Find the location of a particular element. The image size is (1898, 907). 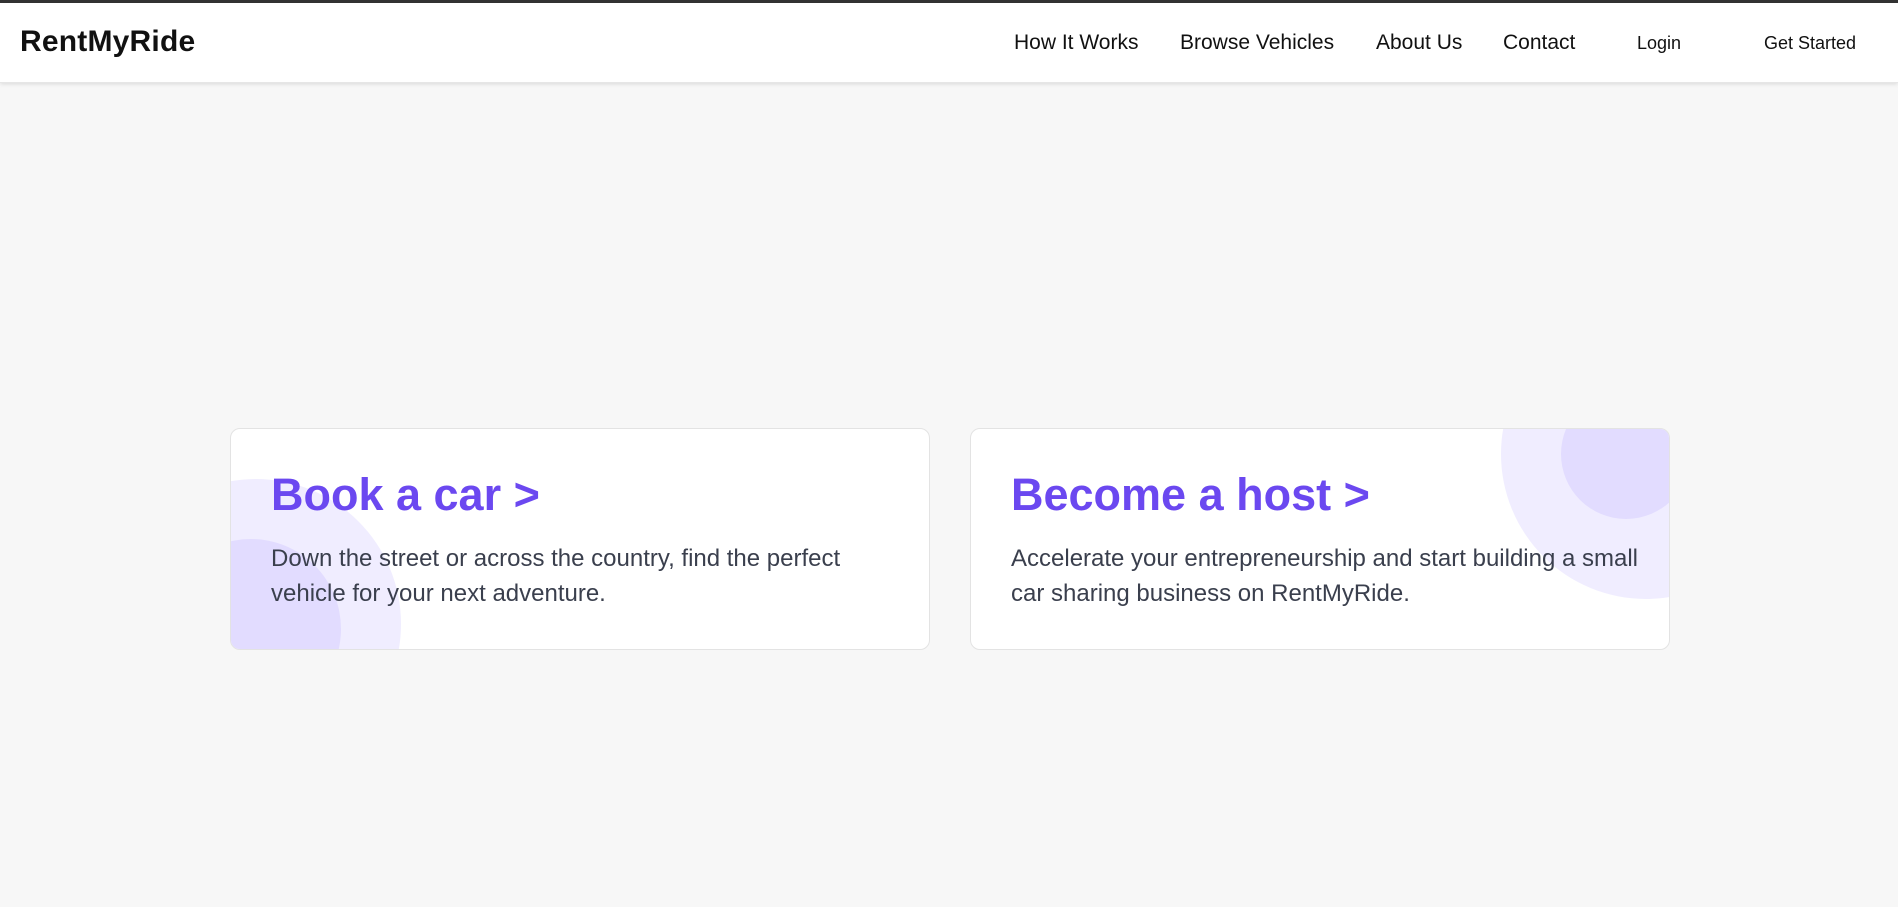

login-button: Login is located at coordinates (1659, 43).